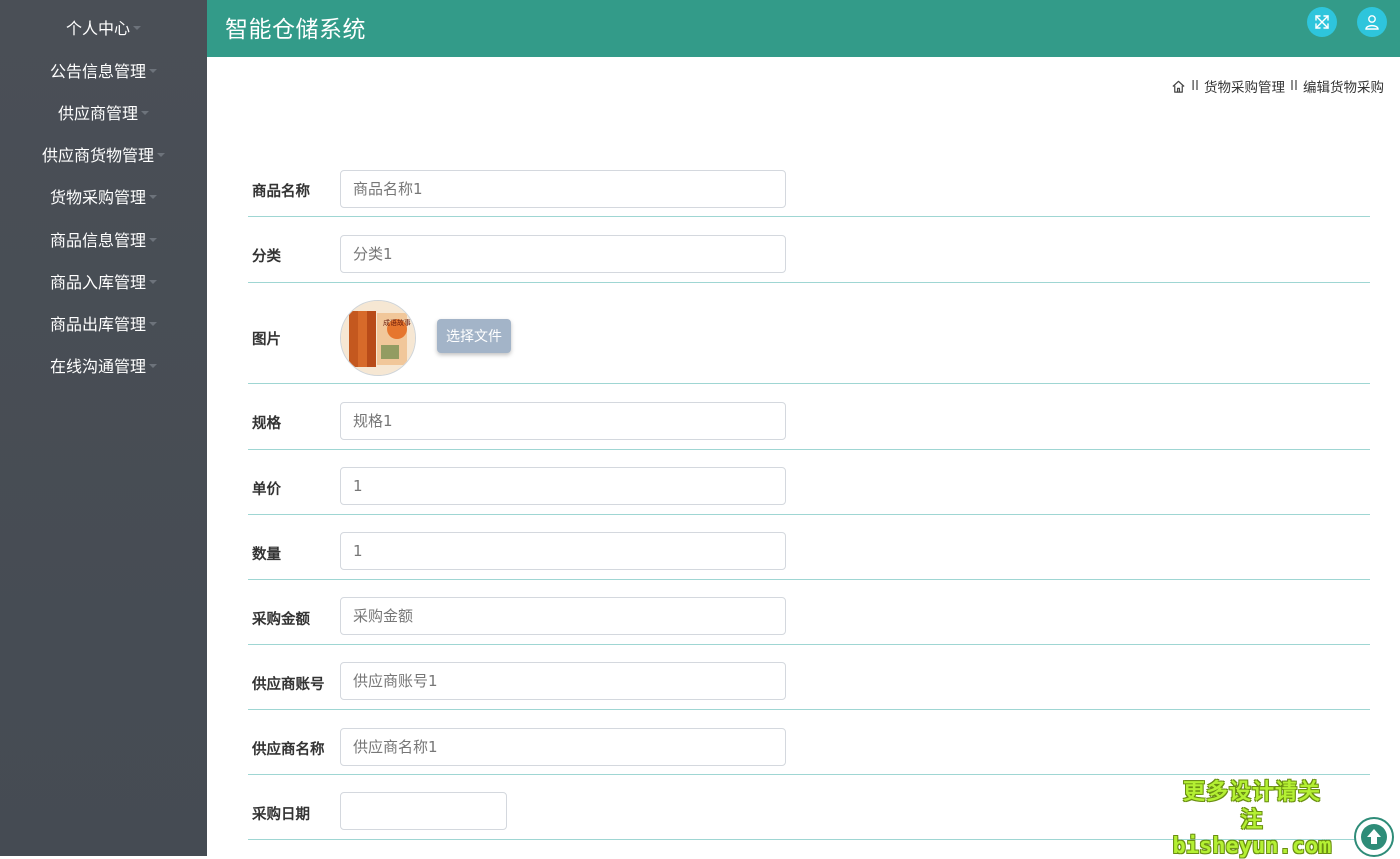 Image resolution: width=1400 pixels, height=859 pixels. What do you see at coordinates (1252, 846) in the screenshot?
I see `watermark-line-2: bisheyun.com` at bounding box center [1252, 846].